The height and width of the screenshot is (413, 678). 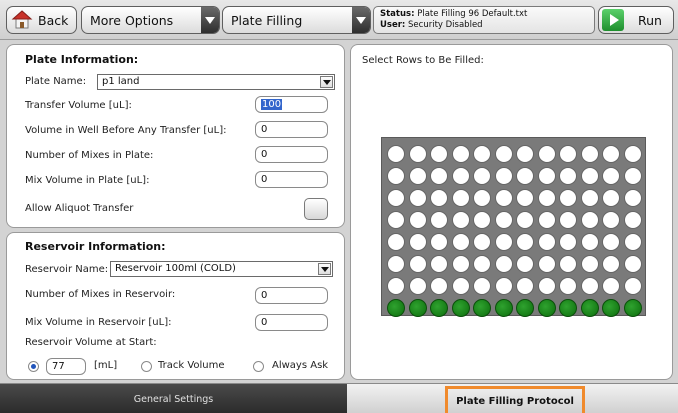 What do you see at coordinates (146, 366) in the screenshot?
I see `track-volume-radio` at bounding box center [146, 366].